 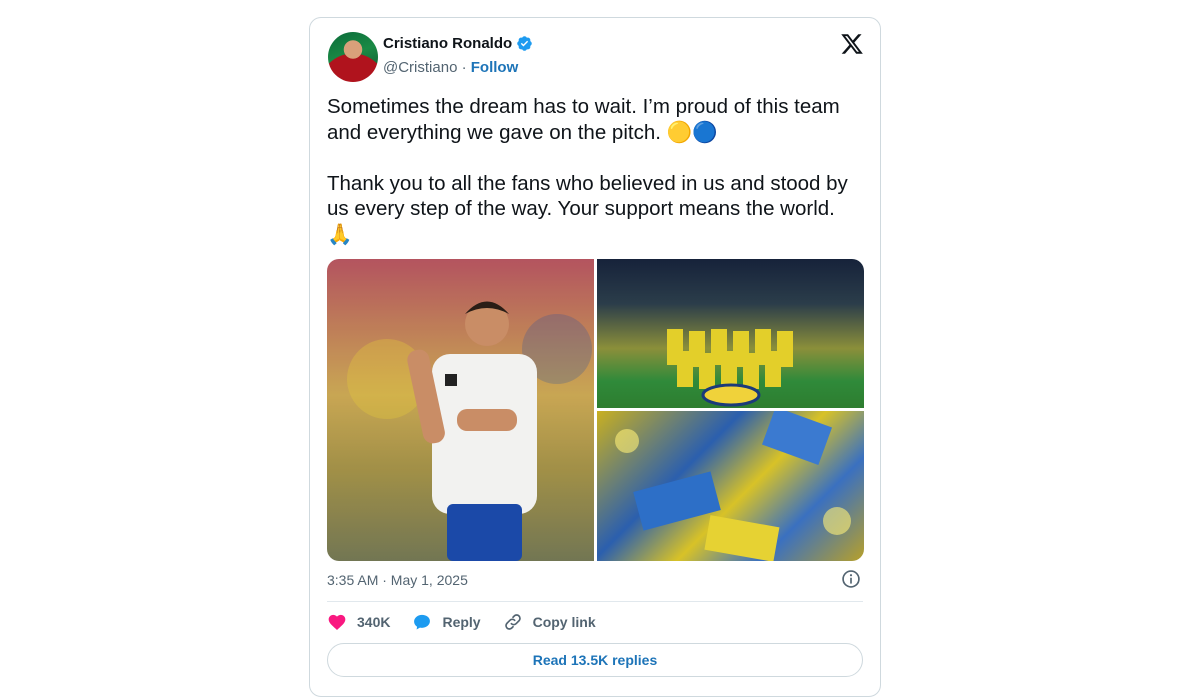 I want to click on action-bar: 340K Reply Copy link, so click(x=472, y=622).